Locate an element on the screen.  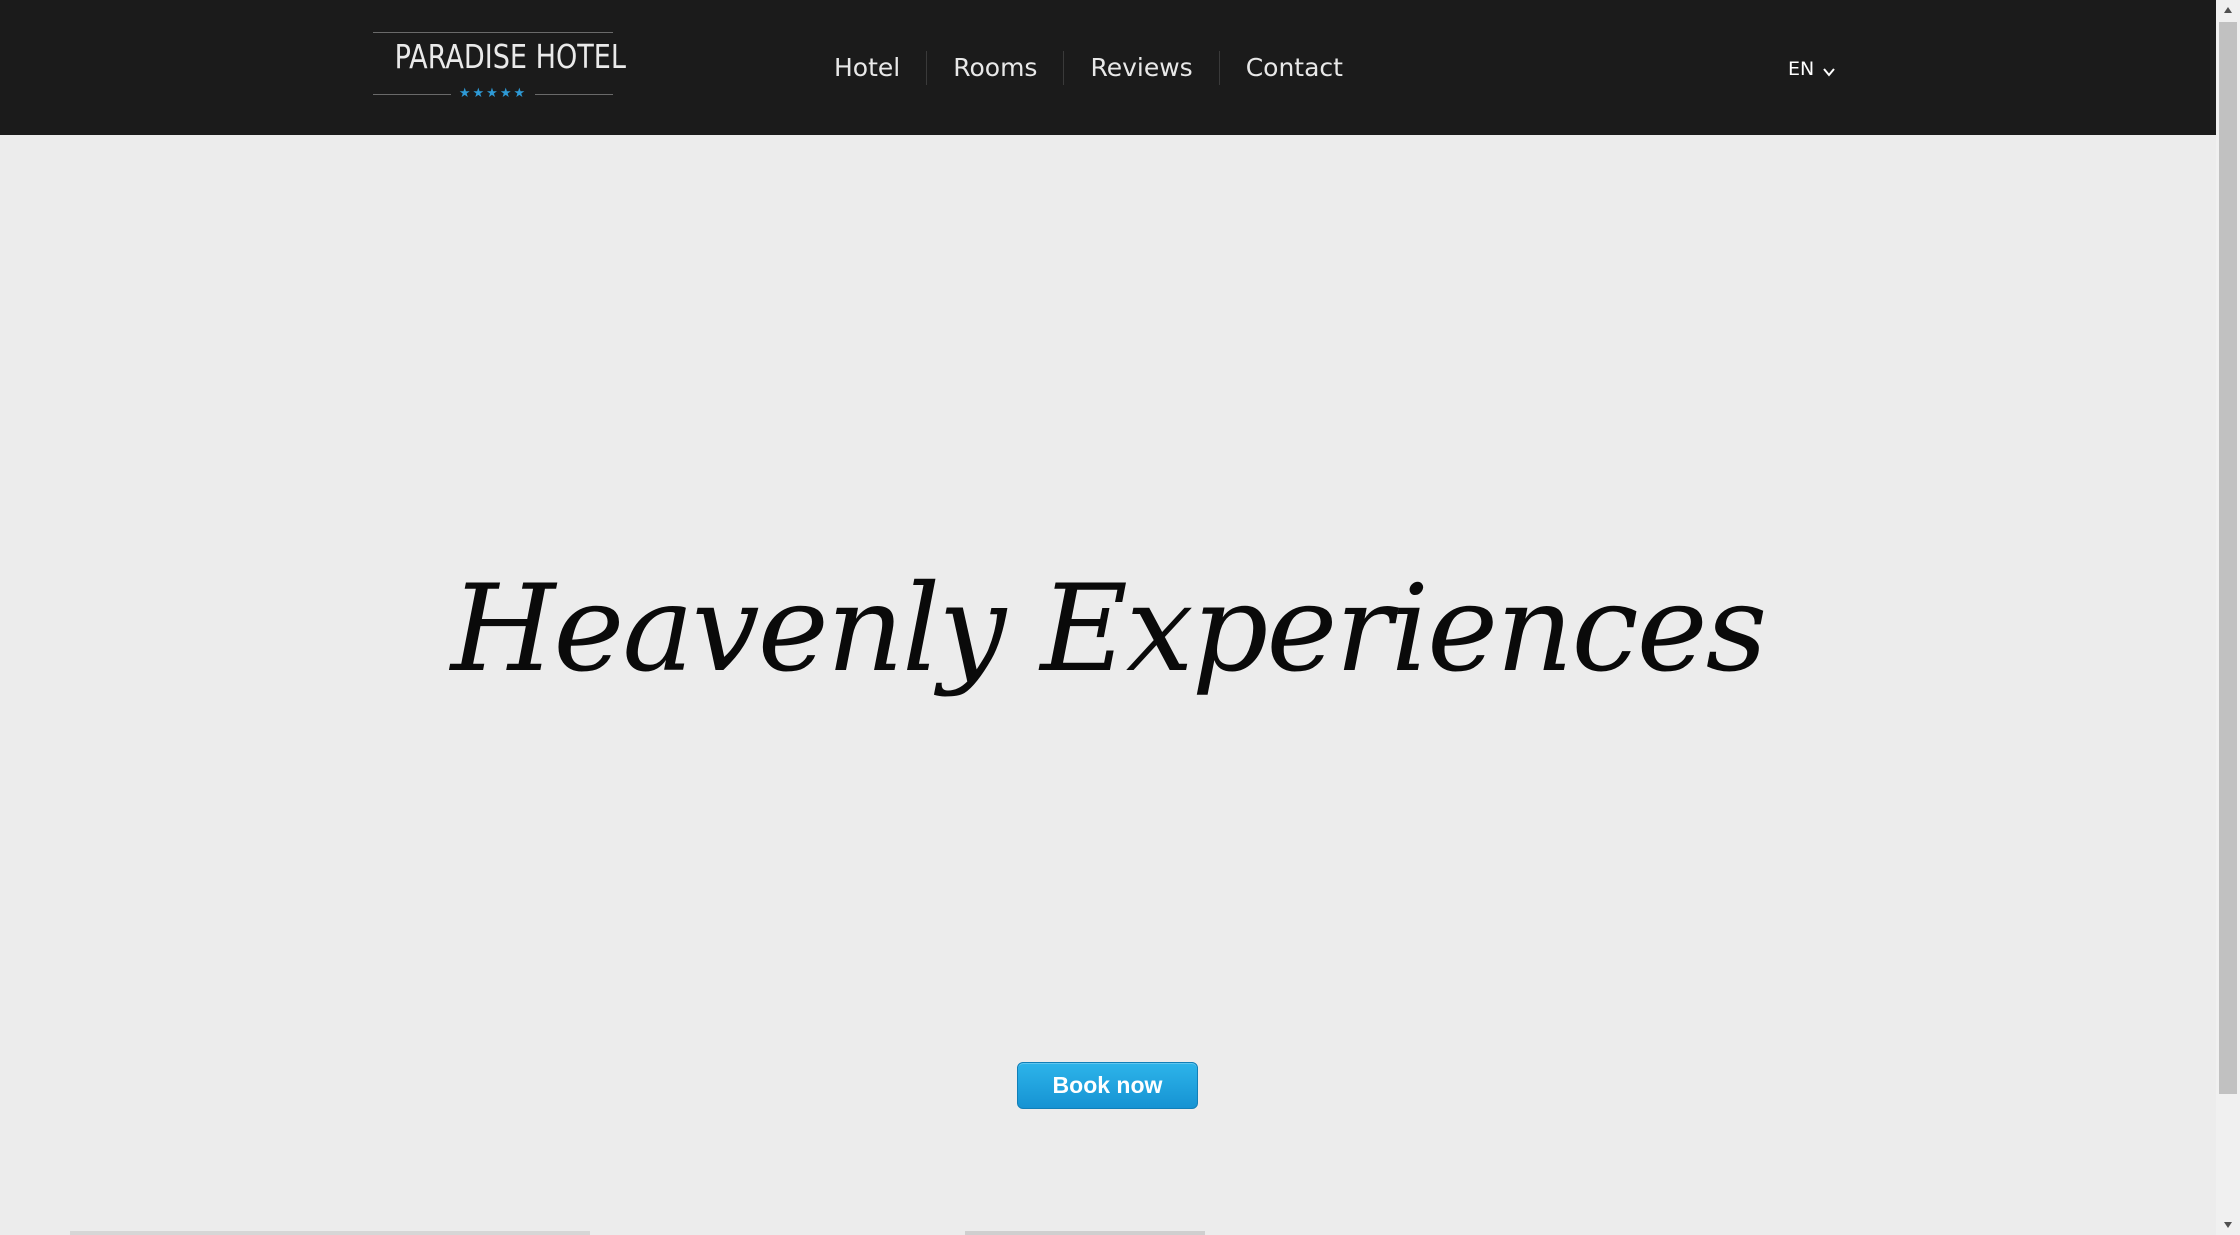
vertical-scrollbar is located at coordinates (2228, 617).